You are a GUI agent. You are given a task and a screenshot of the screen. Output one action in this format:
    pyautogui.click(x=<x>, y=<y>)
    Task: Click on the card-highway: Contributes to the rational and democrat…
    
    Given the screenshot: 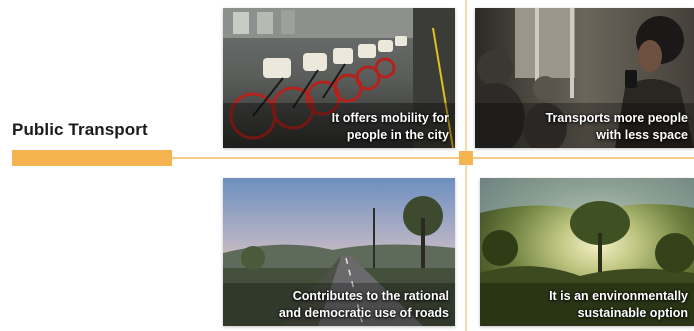 What is the action you would take?
    pyautogui.click(x=339, y=252)
    